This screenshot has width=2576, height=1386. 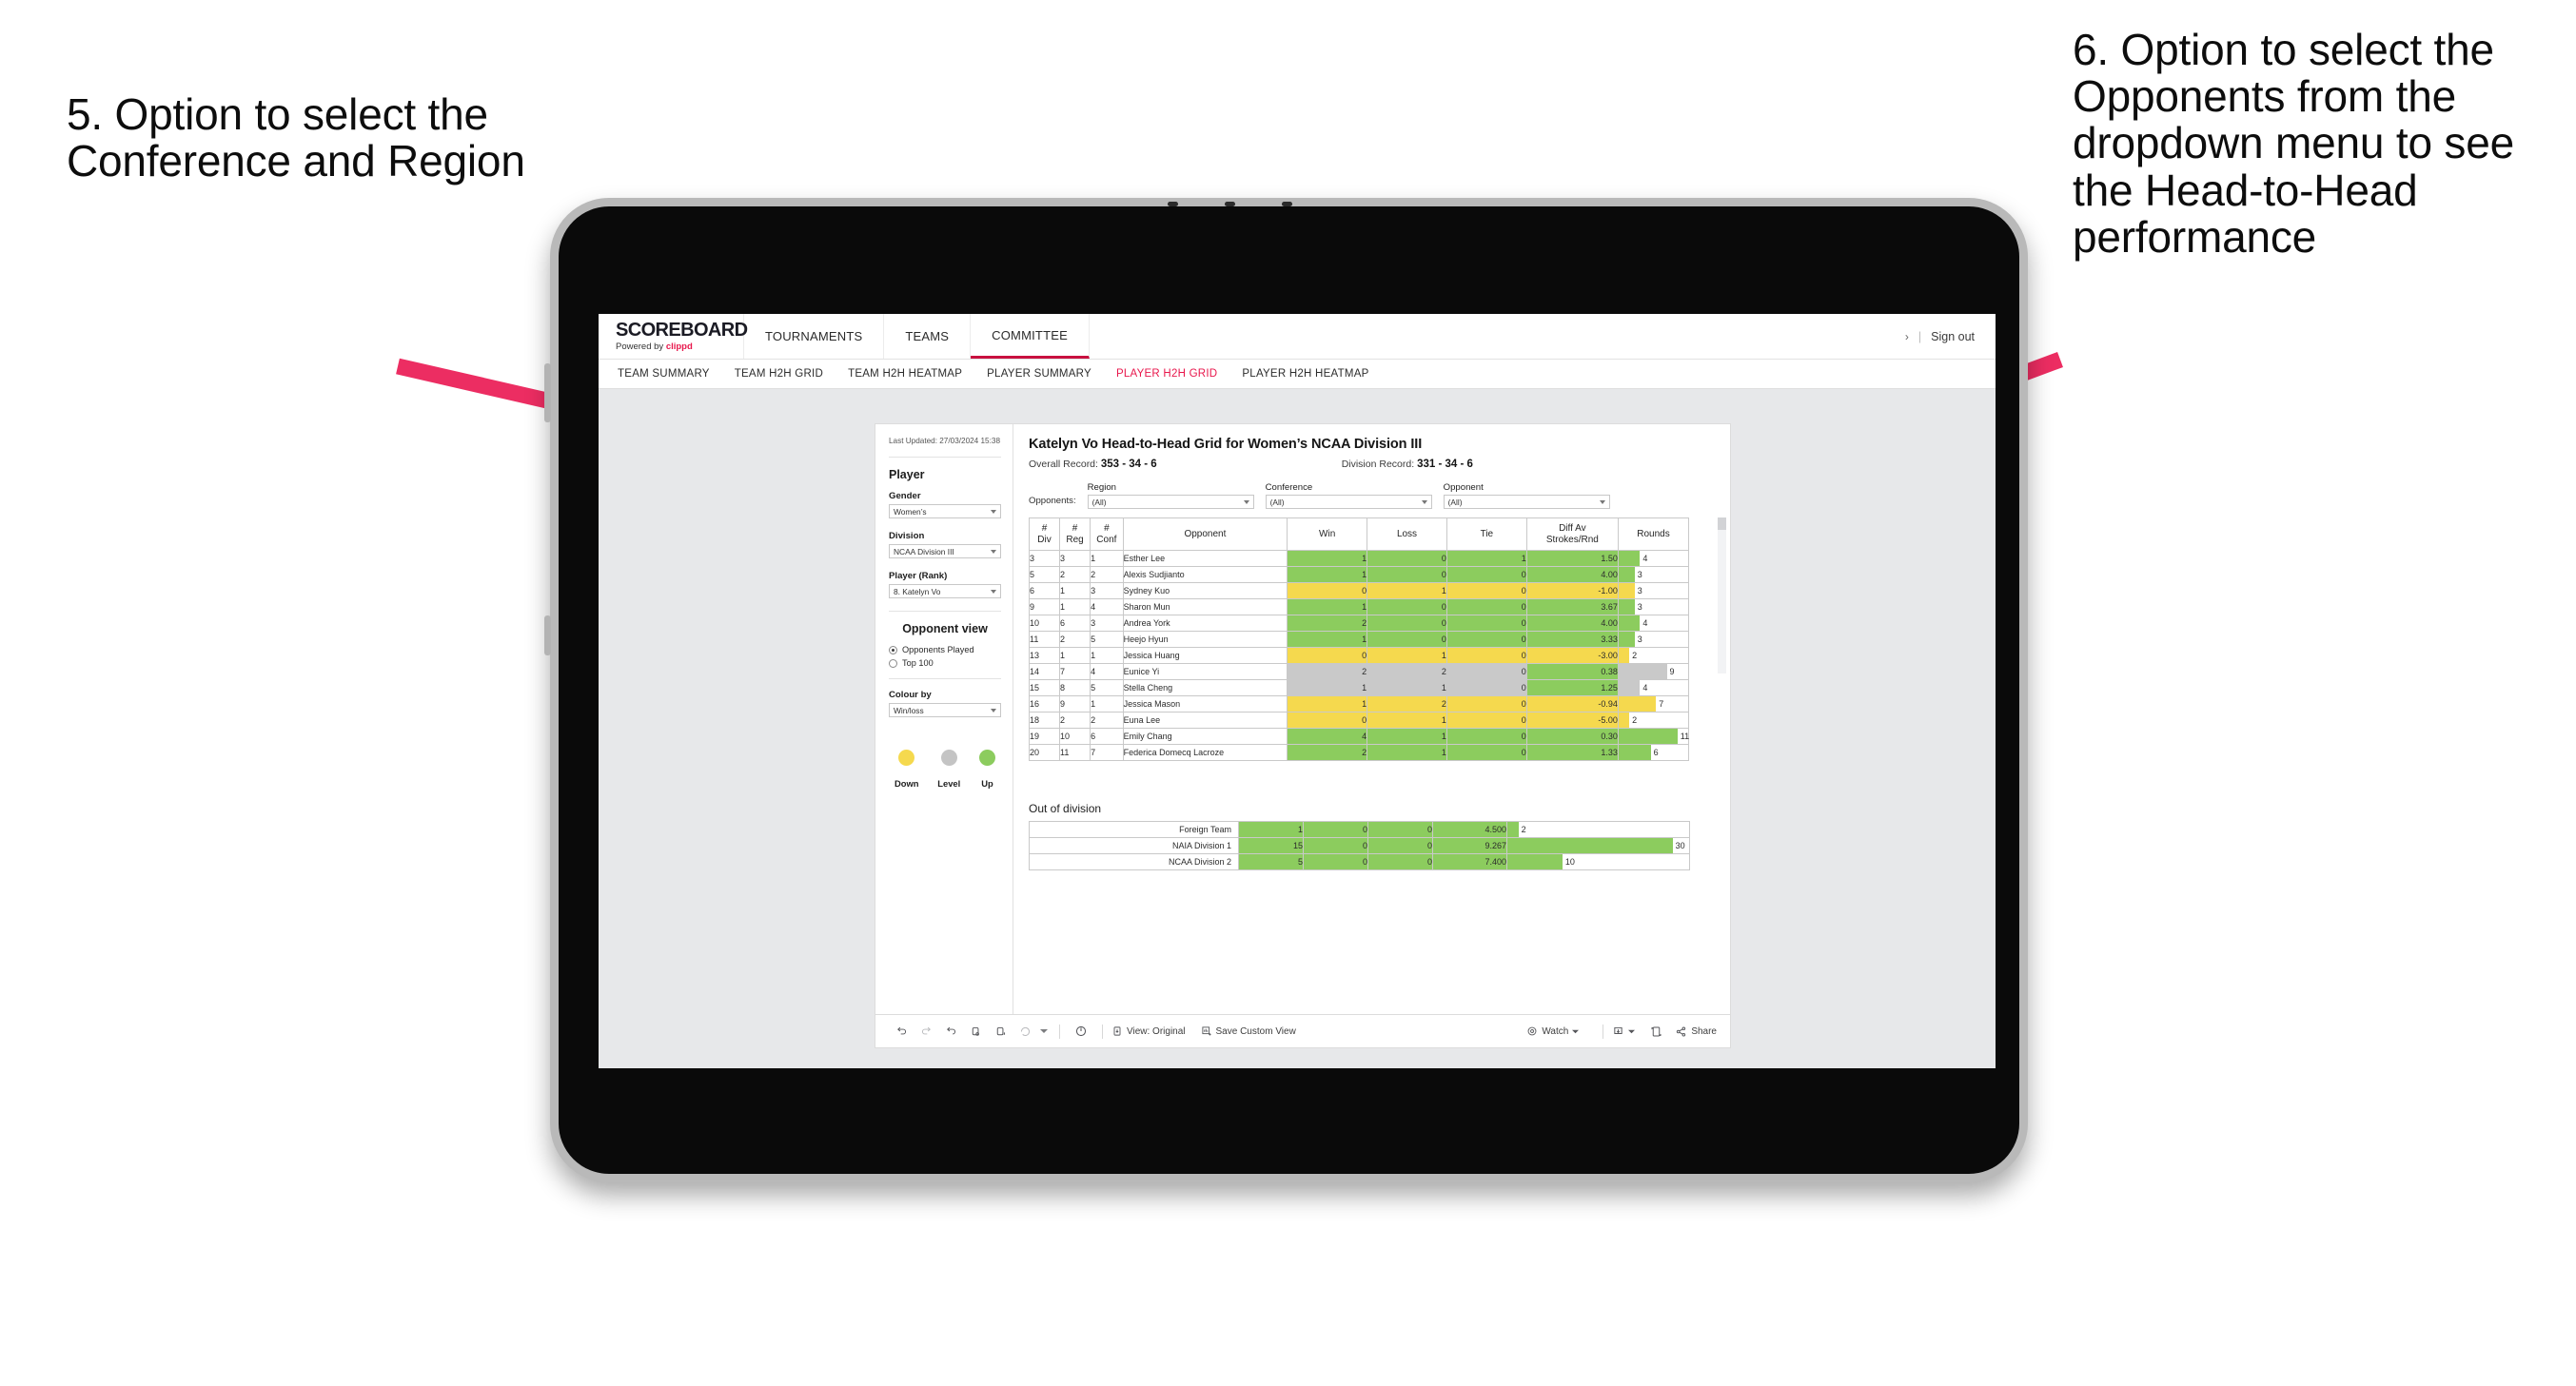 What do you see at coordinates (975, 1031) in the screenshot?
I see `refresh-icon` at bounding box center [975, 1031].